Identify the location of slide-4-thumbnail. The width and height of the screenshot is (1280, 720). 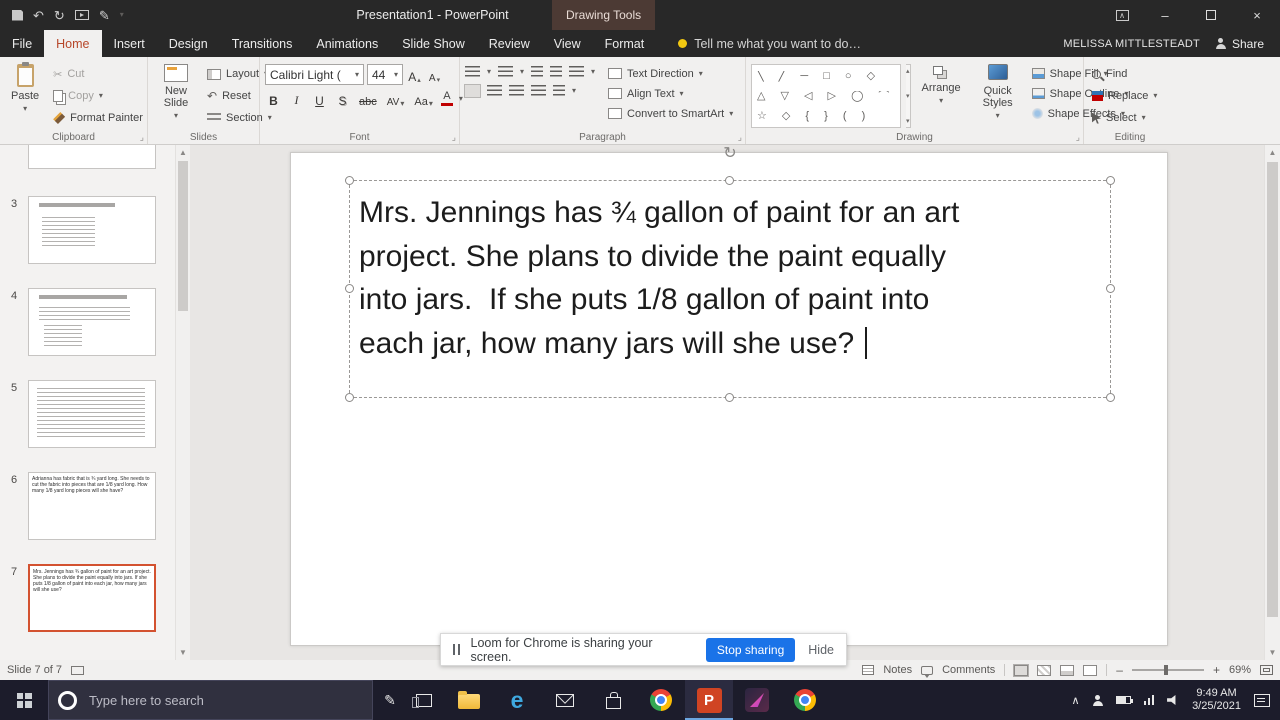
(92, 322).